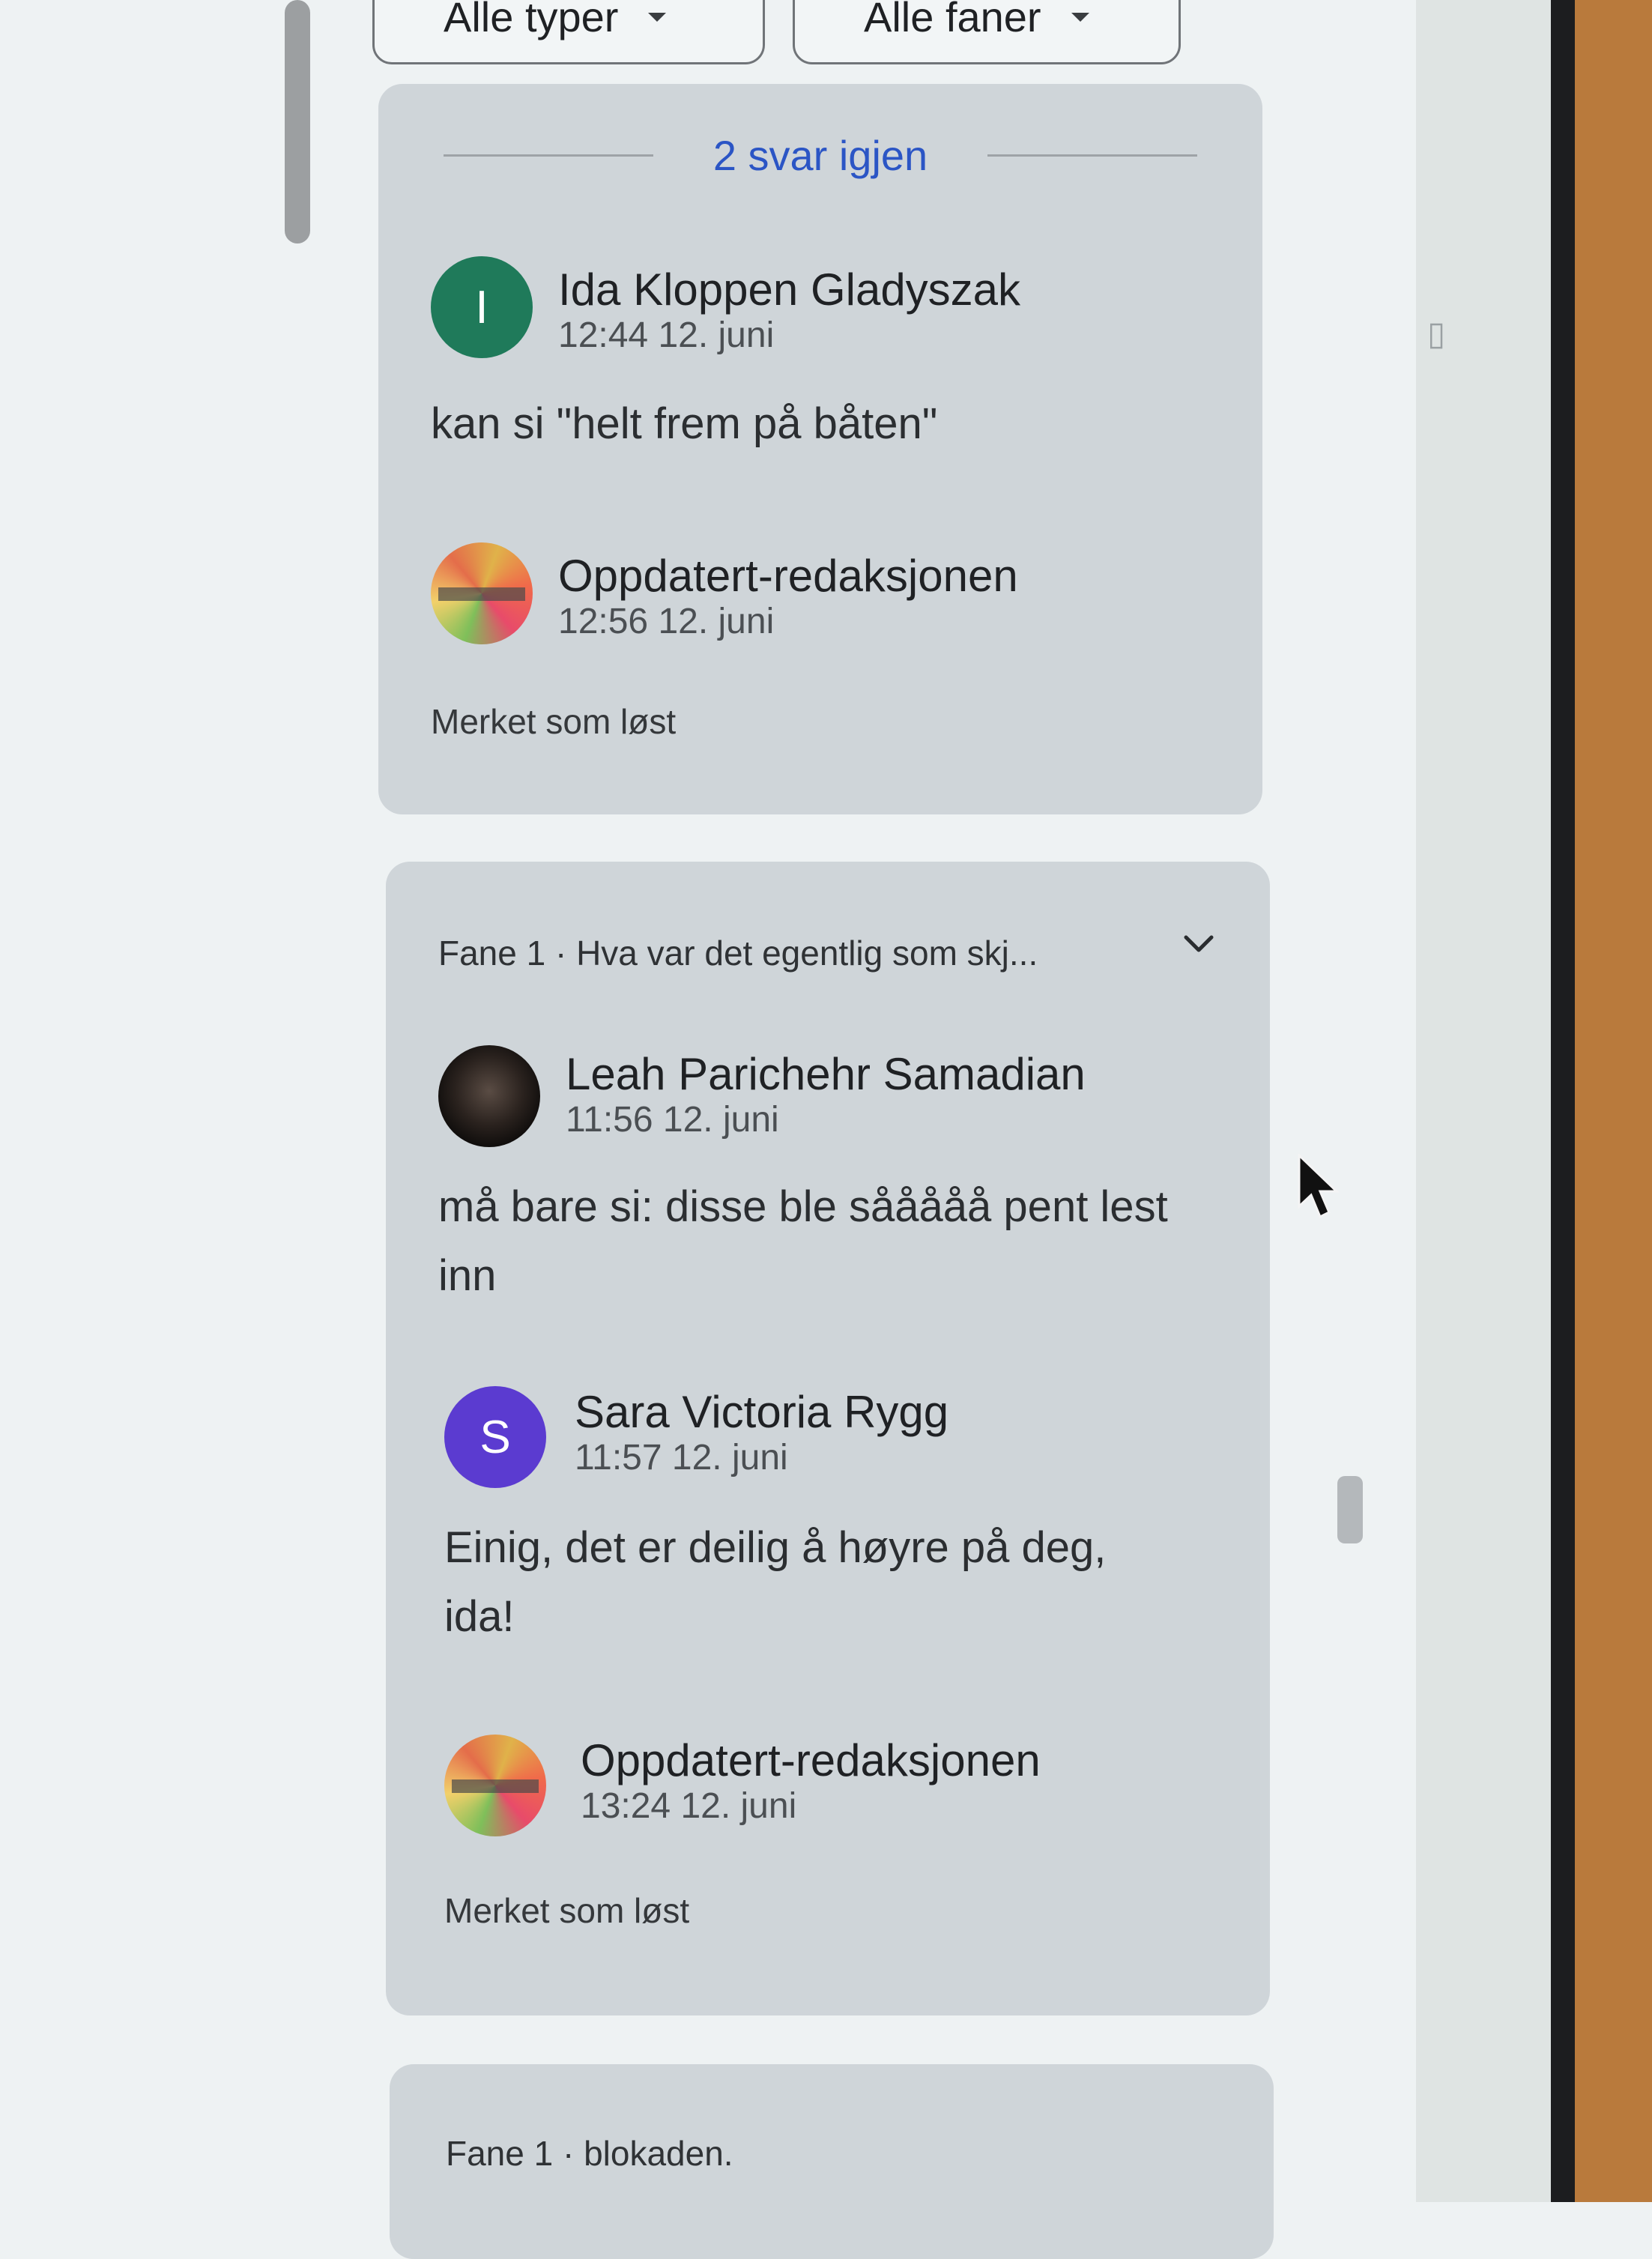 This screenshot has width=1652, height=2259. I want to click on avatar-initial: S, so click(495, 1437).